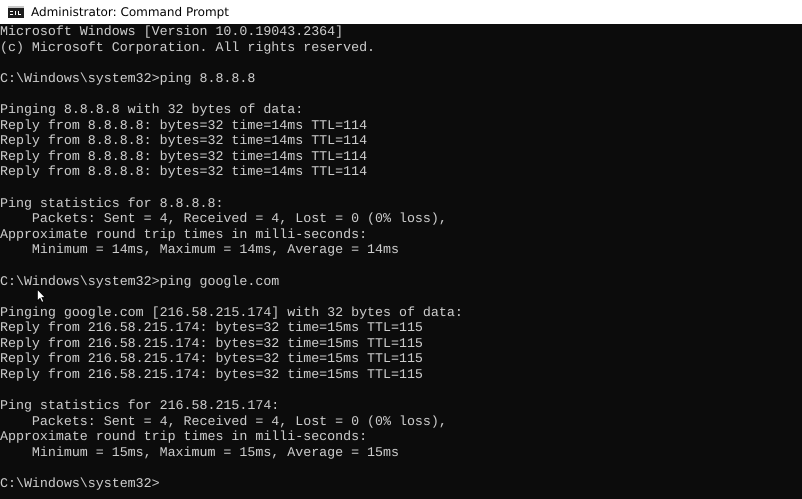 The image size is (802, 499). I want to click on console-line: C:\Windows\system32>ping google.com, so click(140, 282).